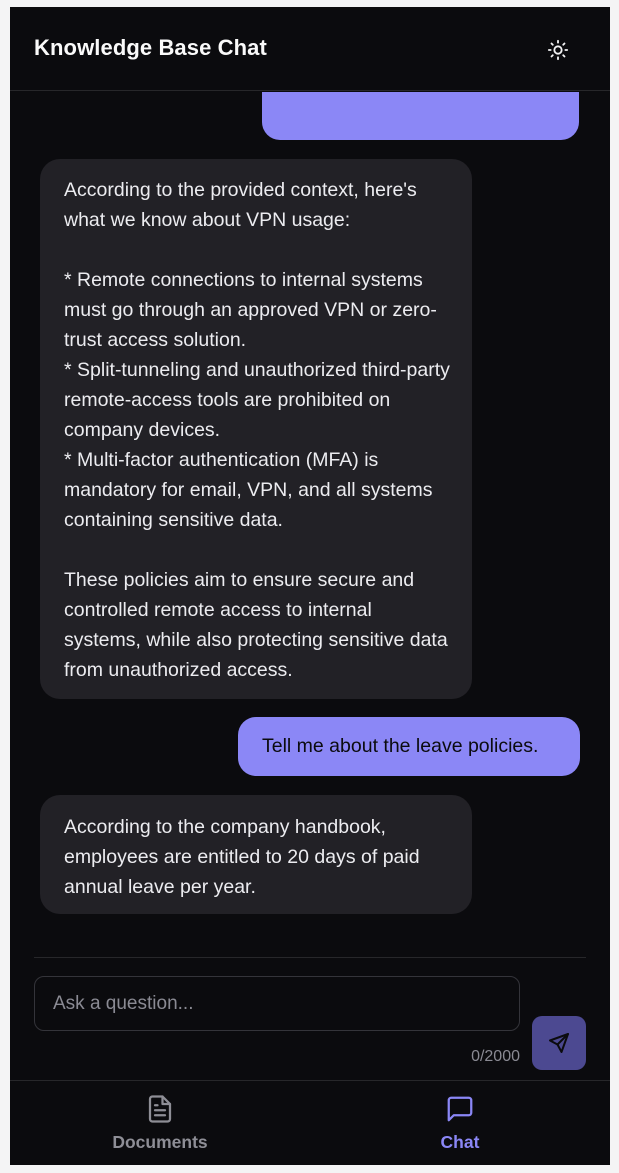 The height and width of the screenshot is (1173, 619). What do you see at coordinates (310, 49) in the screenshot?
I see `app-header: Knowledge Base Chat` at bounding box center [310, 49].